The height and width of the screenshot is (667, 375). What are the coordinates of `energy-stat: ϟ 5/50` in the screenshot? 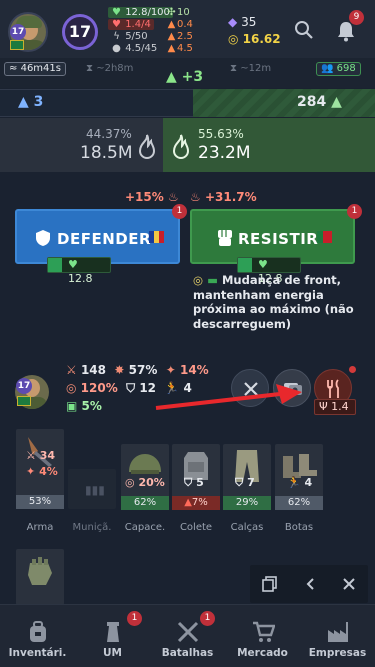 It's located at (129, 36).